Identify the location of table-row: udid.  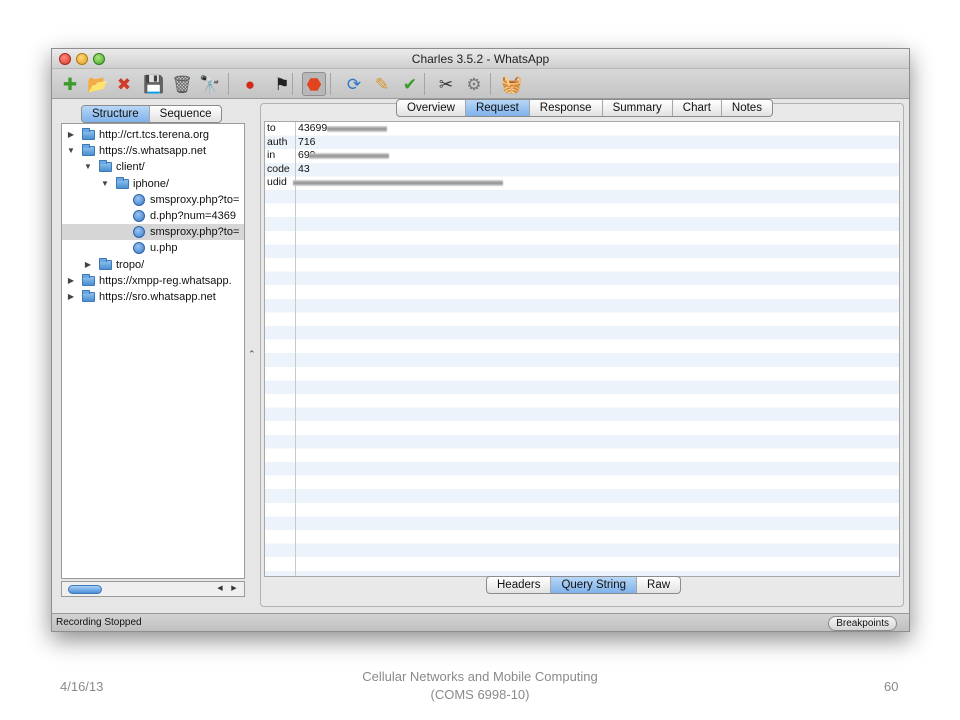
(582, 183).